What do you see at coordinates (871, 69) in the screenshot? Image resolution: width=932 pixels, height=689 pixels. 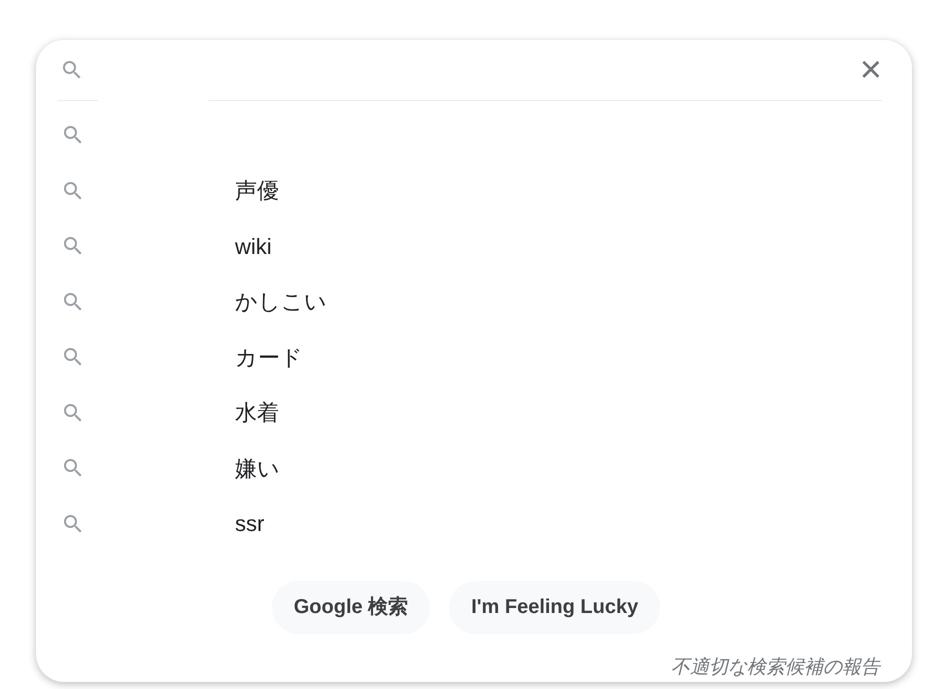 I see `close-button: ×` at bounding box center [871, 69].